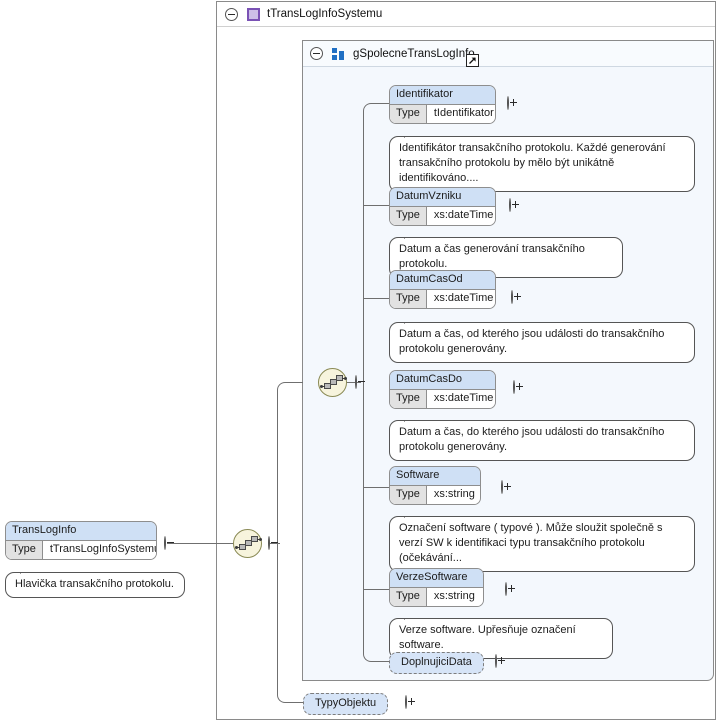  I want to click on element-box-datumvzniku: DatumVzniku Type xs:dateTime, so click(442, 206).